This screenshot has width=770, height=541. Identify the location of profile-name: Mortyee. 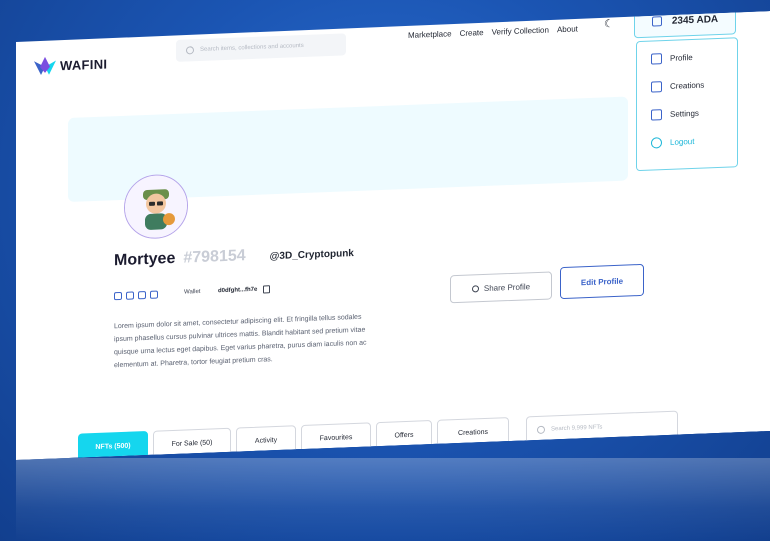
(145, 259).